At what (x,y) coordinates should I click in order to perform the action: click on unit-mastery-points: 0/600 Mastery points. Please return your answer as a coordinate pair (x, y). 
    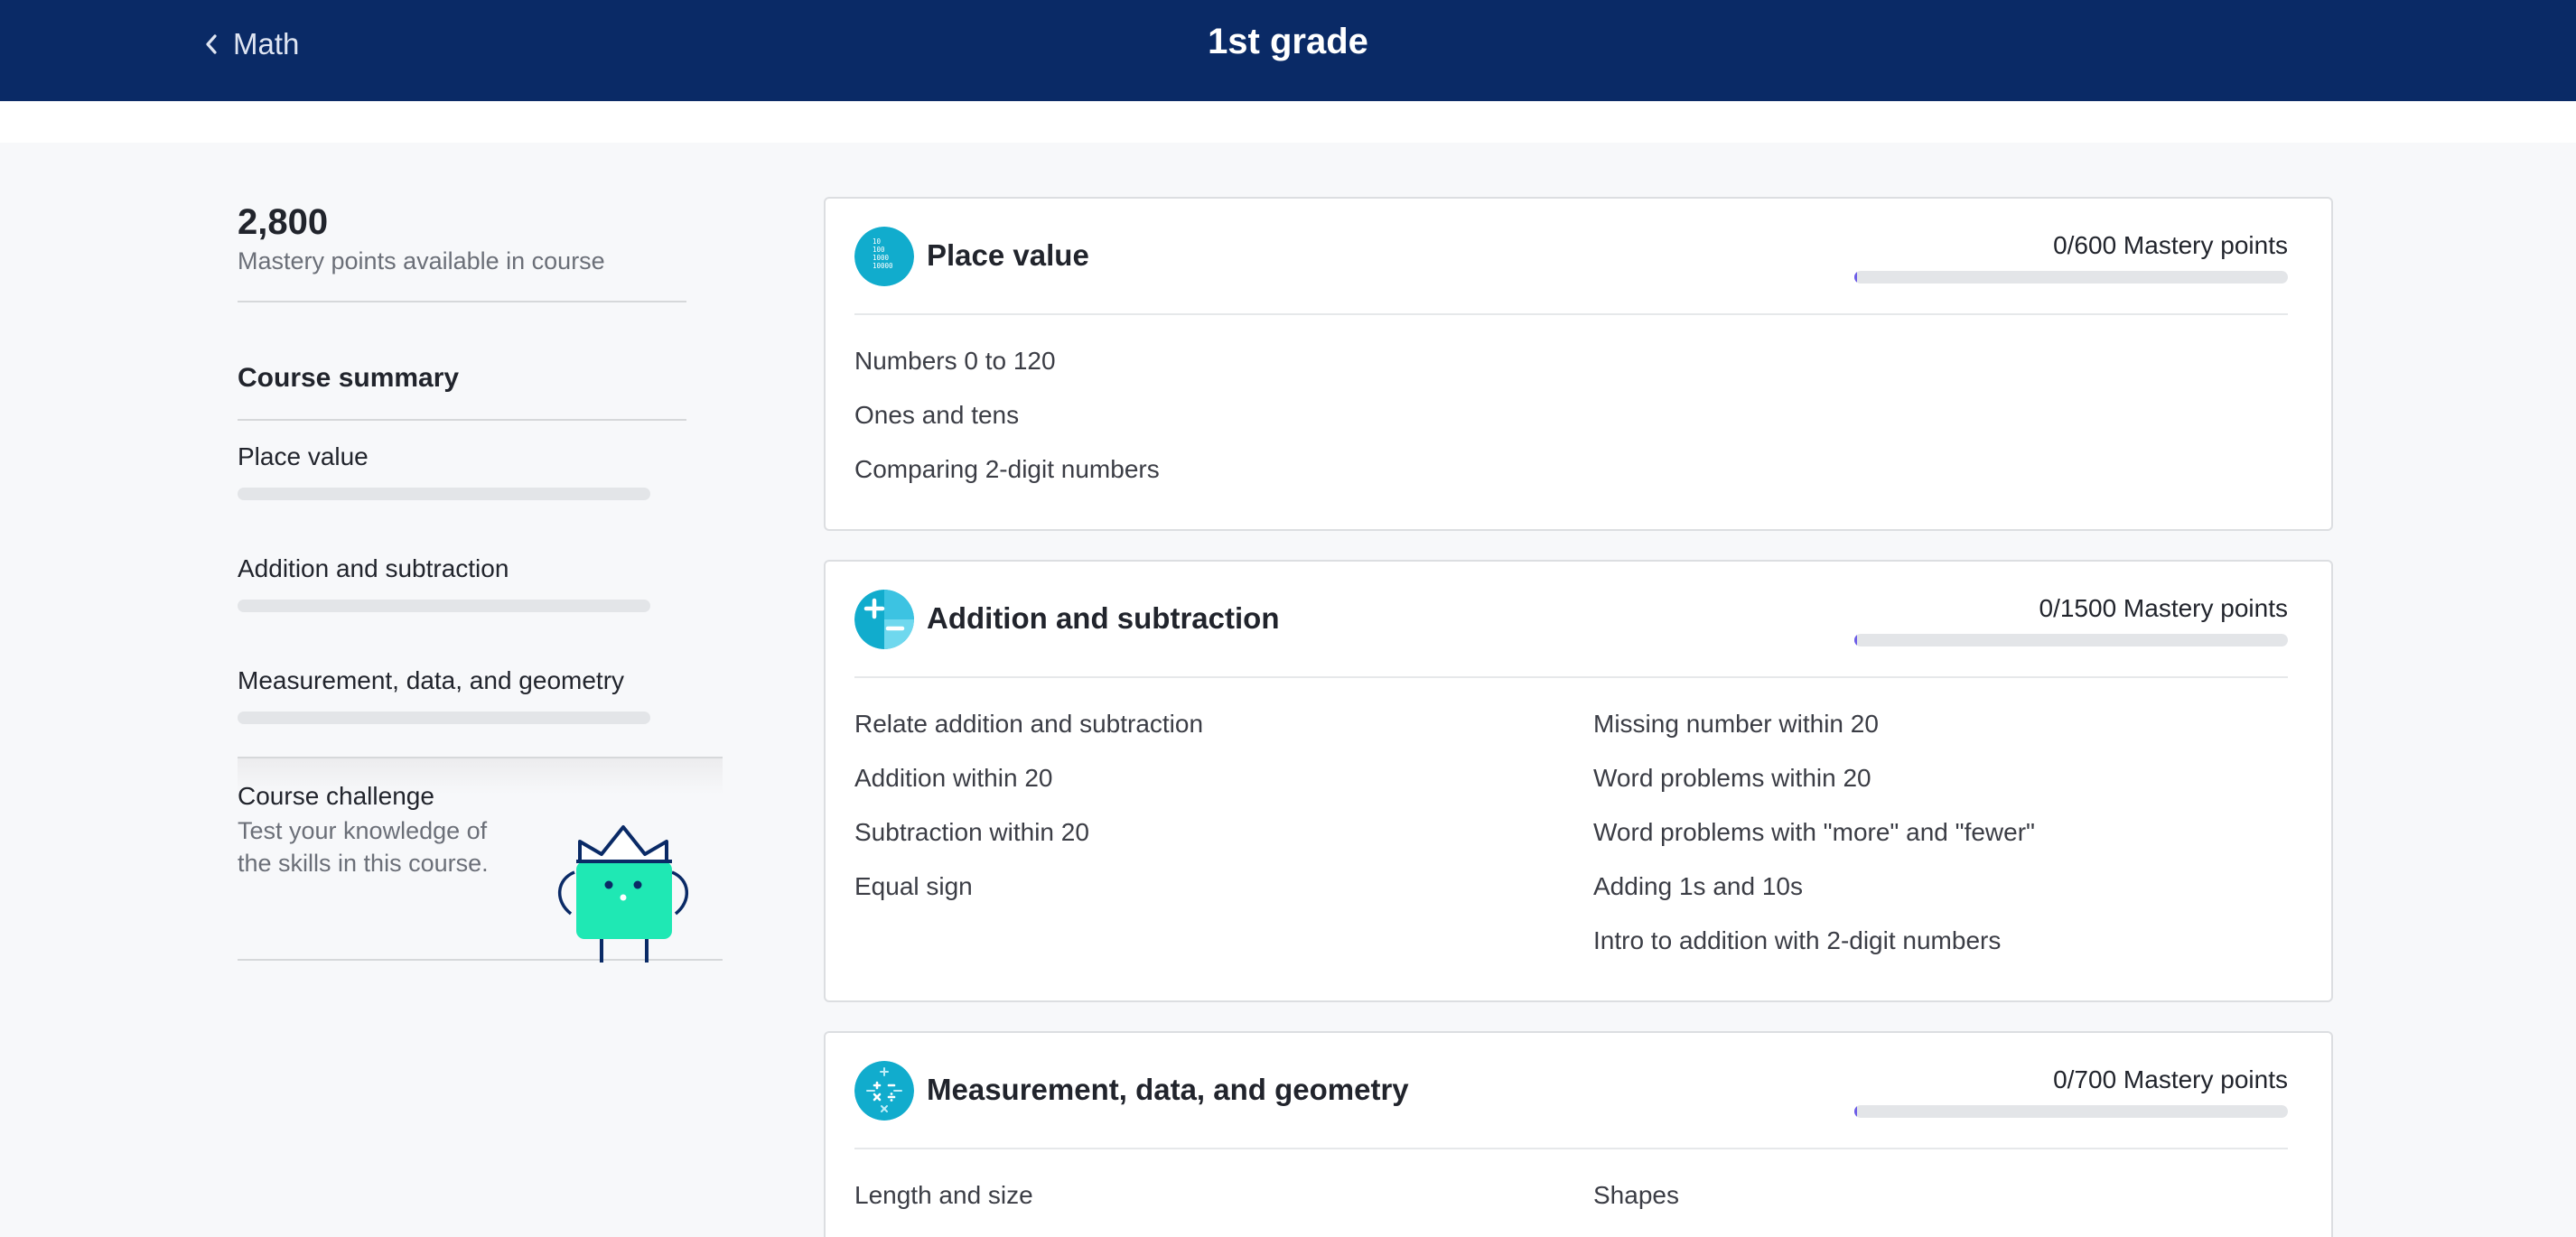
    Looking at the image, I should click on (2170, 245).